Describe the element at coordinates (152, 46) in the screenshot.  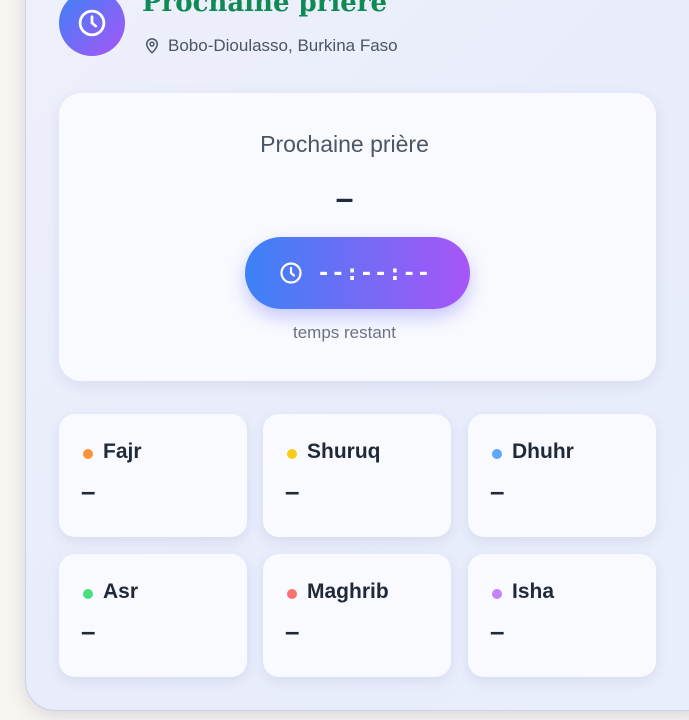
I see `map-pin-icon` at that location.